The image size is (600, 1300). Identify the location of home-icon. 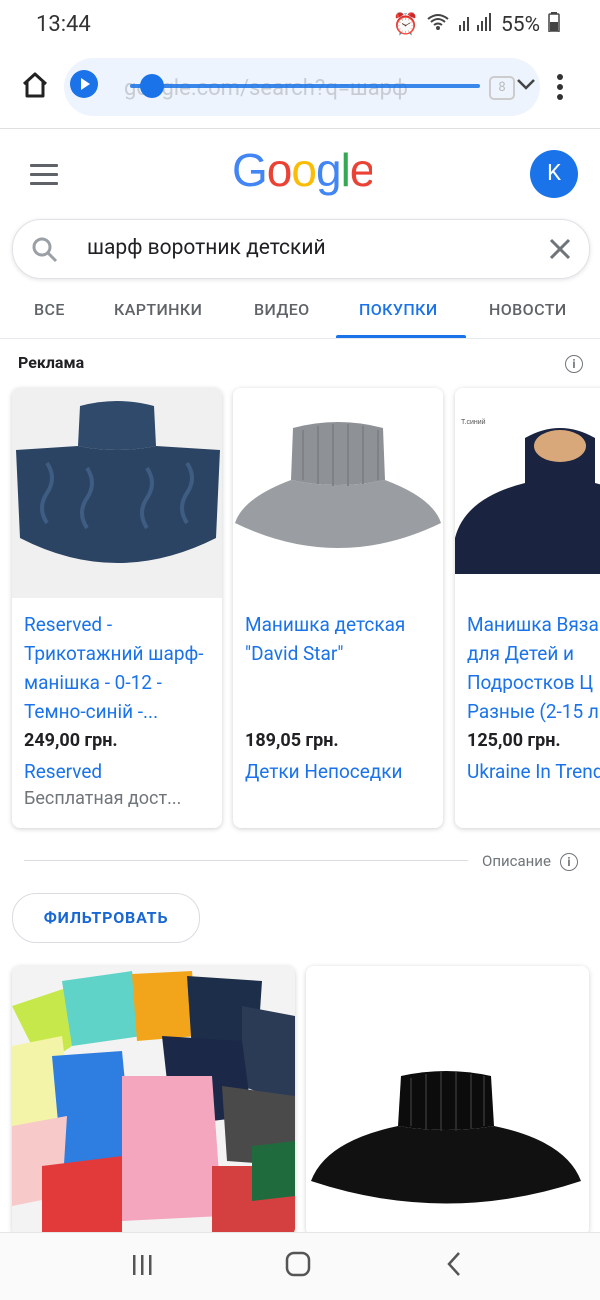
(35, 85).